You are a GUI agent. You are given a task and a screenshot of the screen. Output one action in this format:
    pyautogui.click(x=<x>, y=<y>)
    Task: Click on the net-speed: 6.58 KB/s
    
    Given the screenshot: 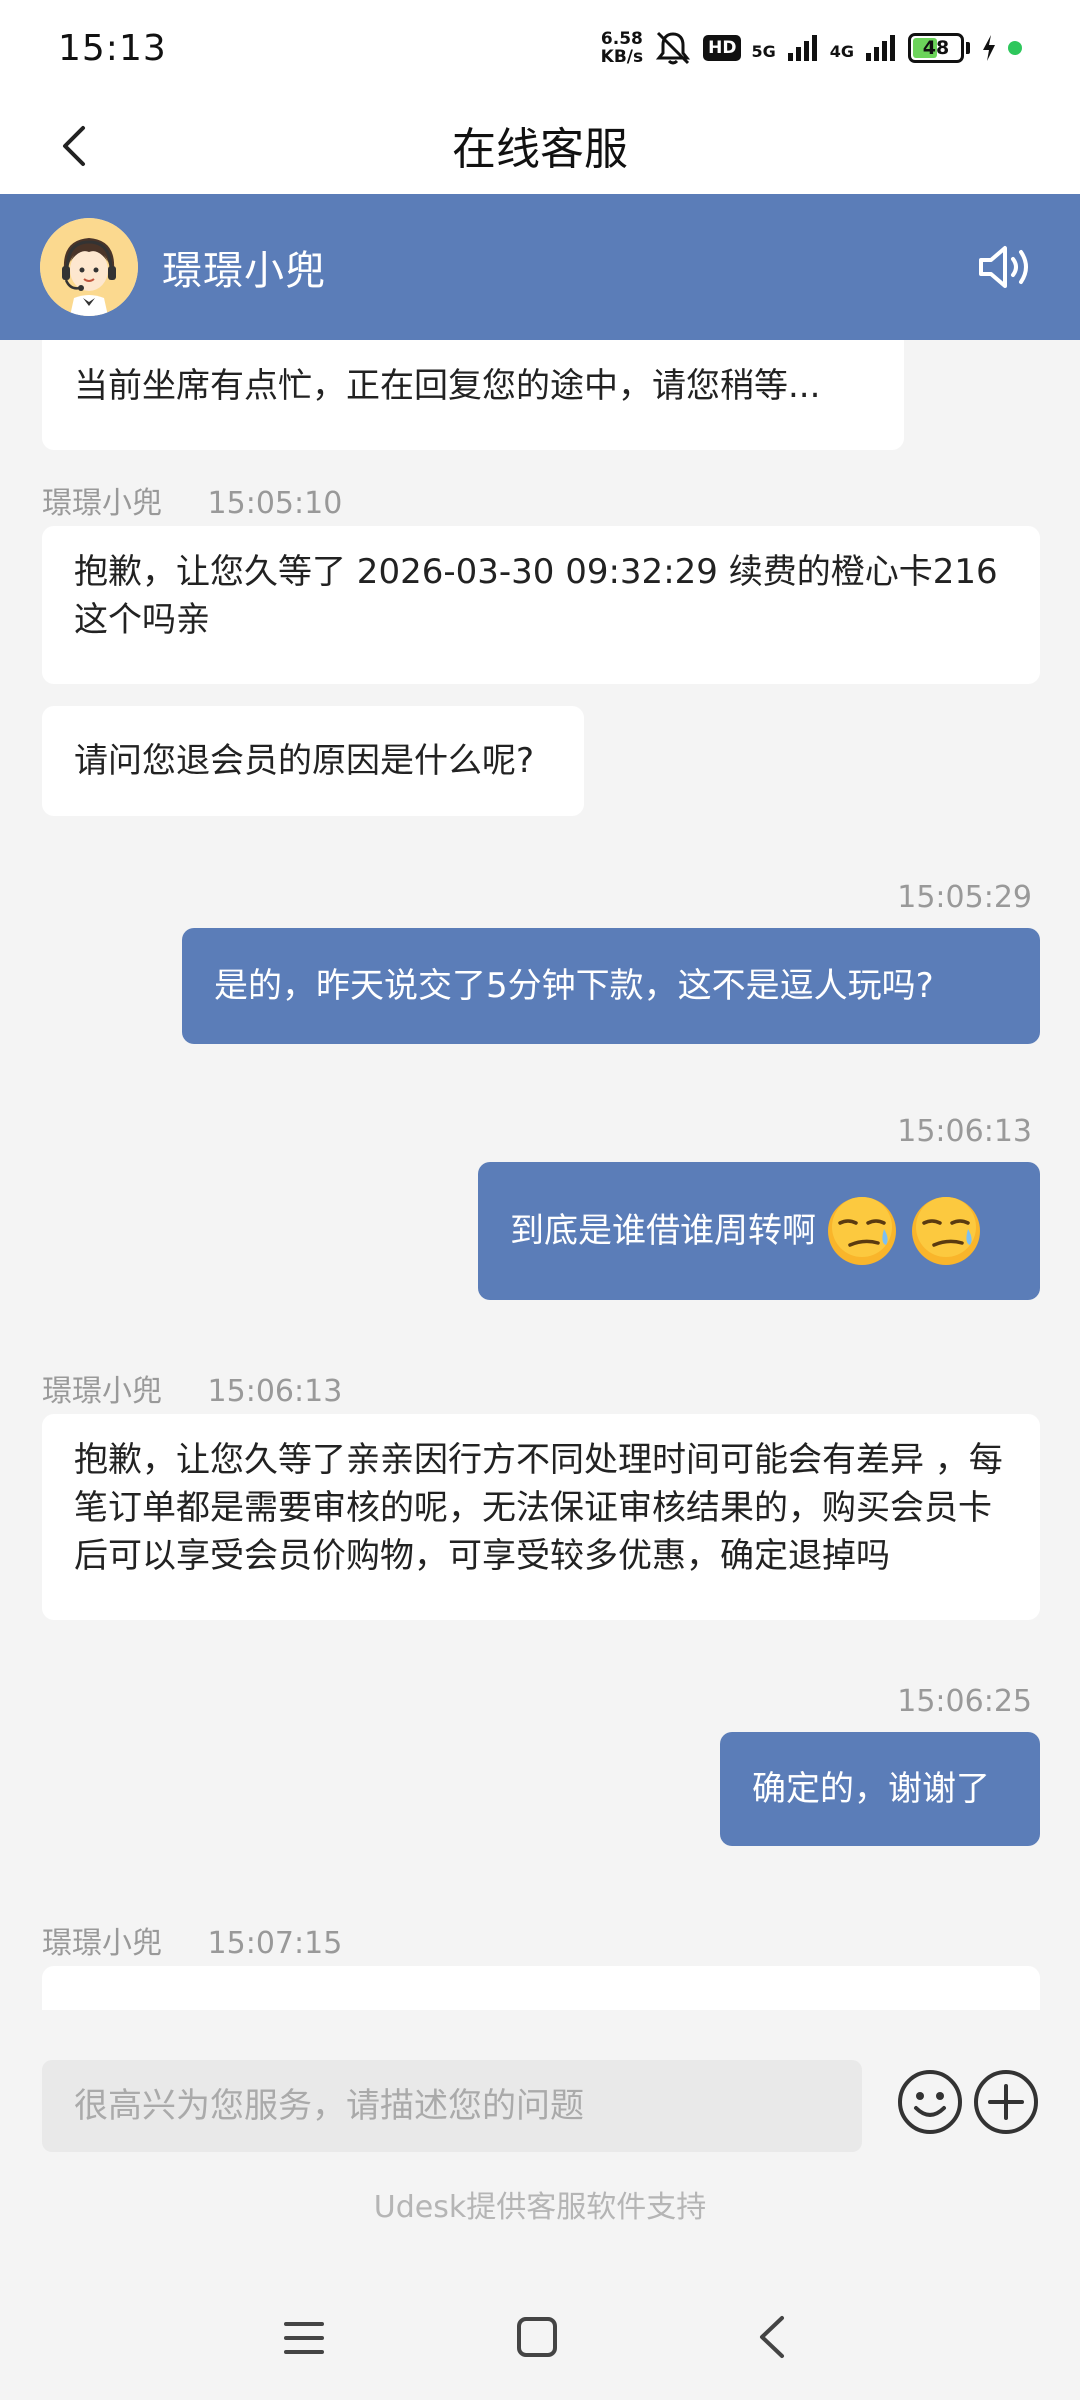 What is the action you would take?
    pyautogui.click(x=622, y=48)
    